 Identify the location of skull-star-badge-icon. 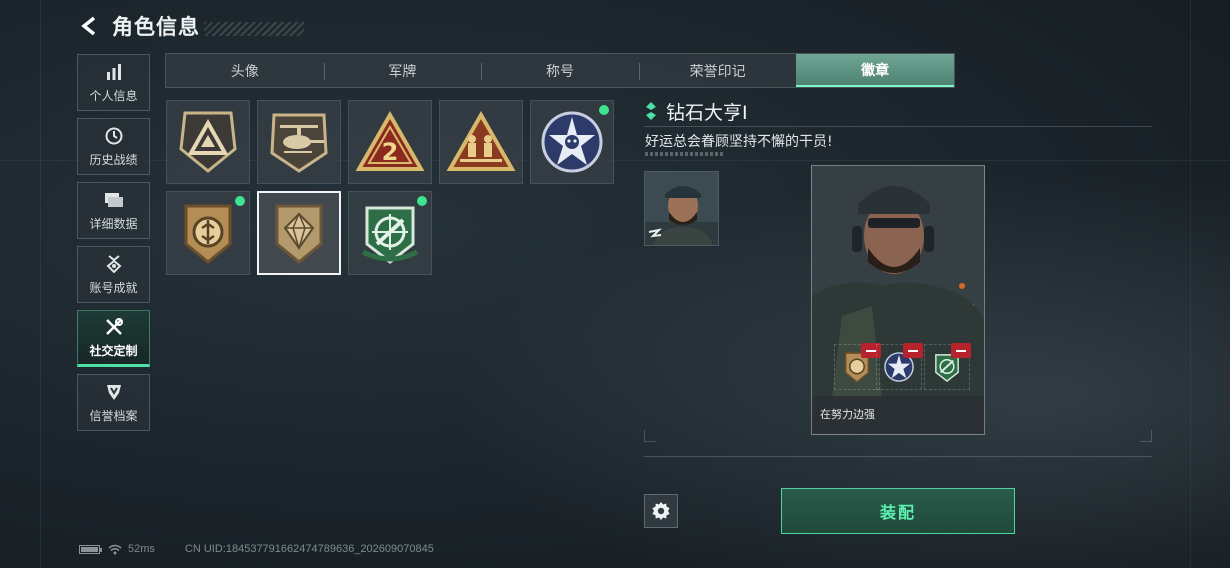
(572, 142).